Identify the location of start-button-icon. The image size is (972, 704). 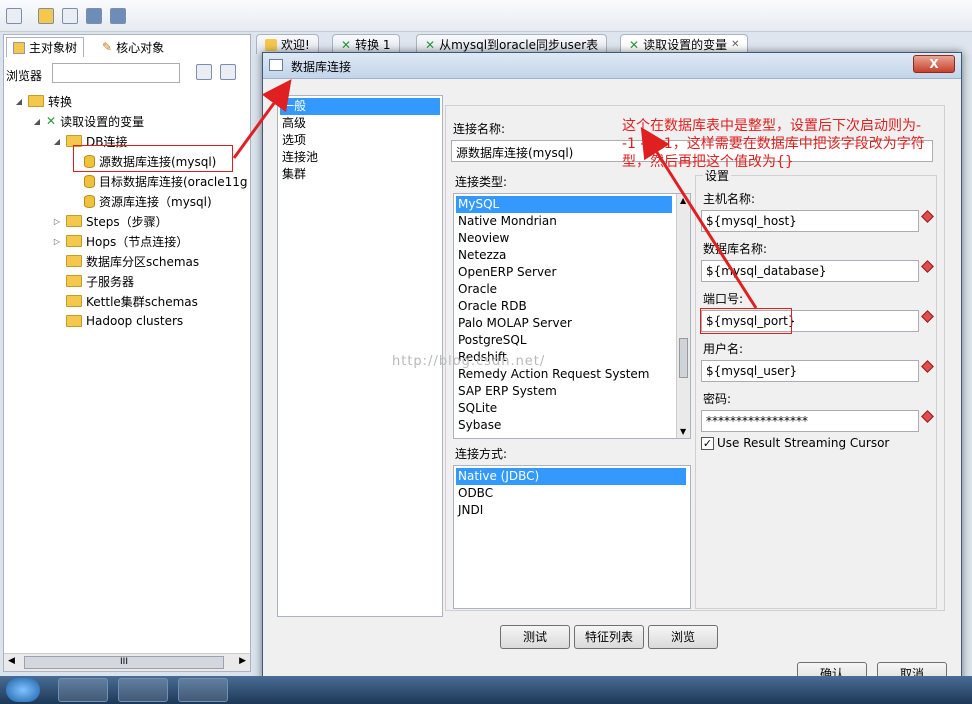
(23, 690).